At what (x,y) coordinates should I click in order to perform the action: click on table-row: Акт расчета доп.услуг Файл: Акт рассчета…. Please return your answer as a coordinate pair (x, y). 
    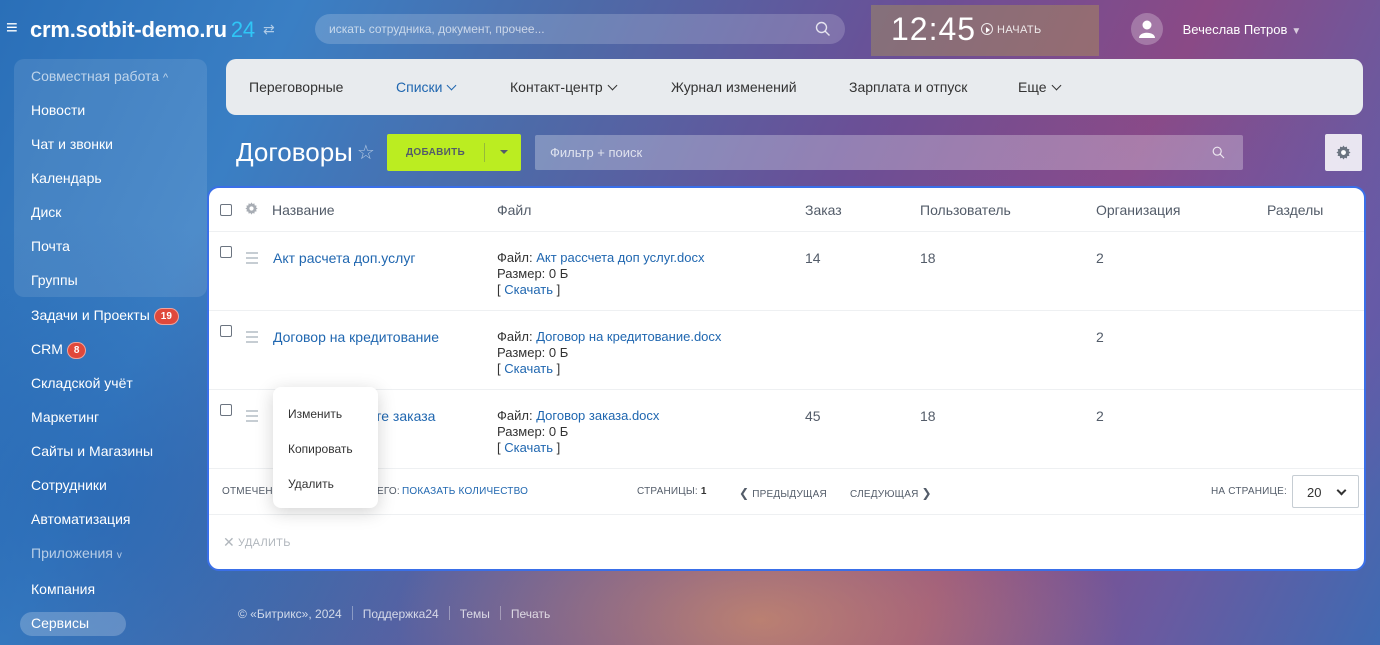
    Looking at the image, I should click on (786, 271).